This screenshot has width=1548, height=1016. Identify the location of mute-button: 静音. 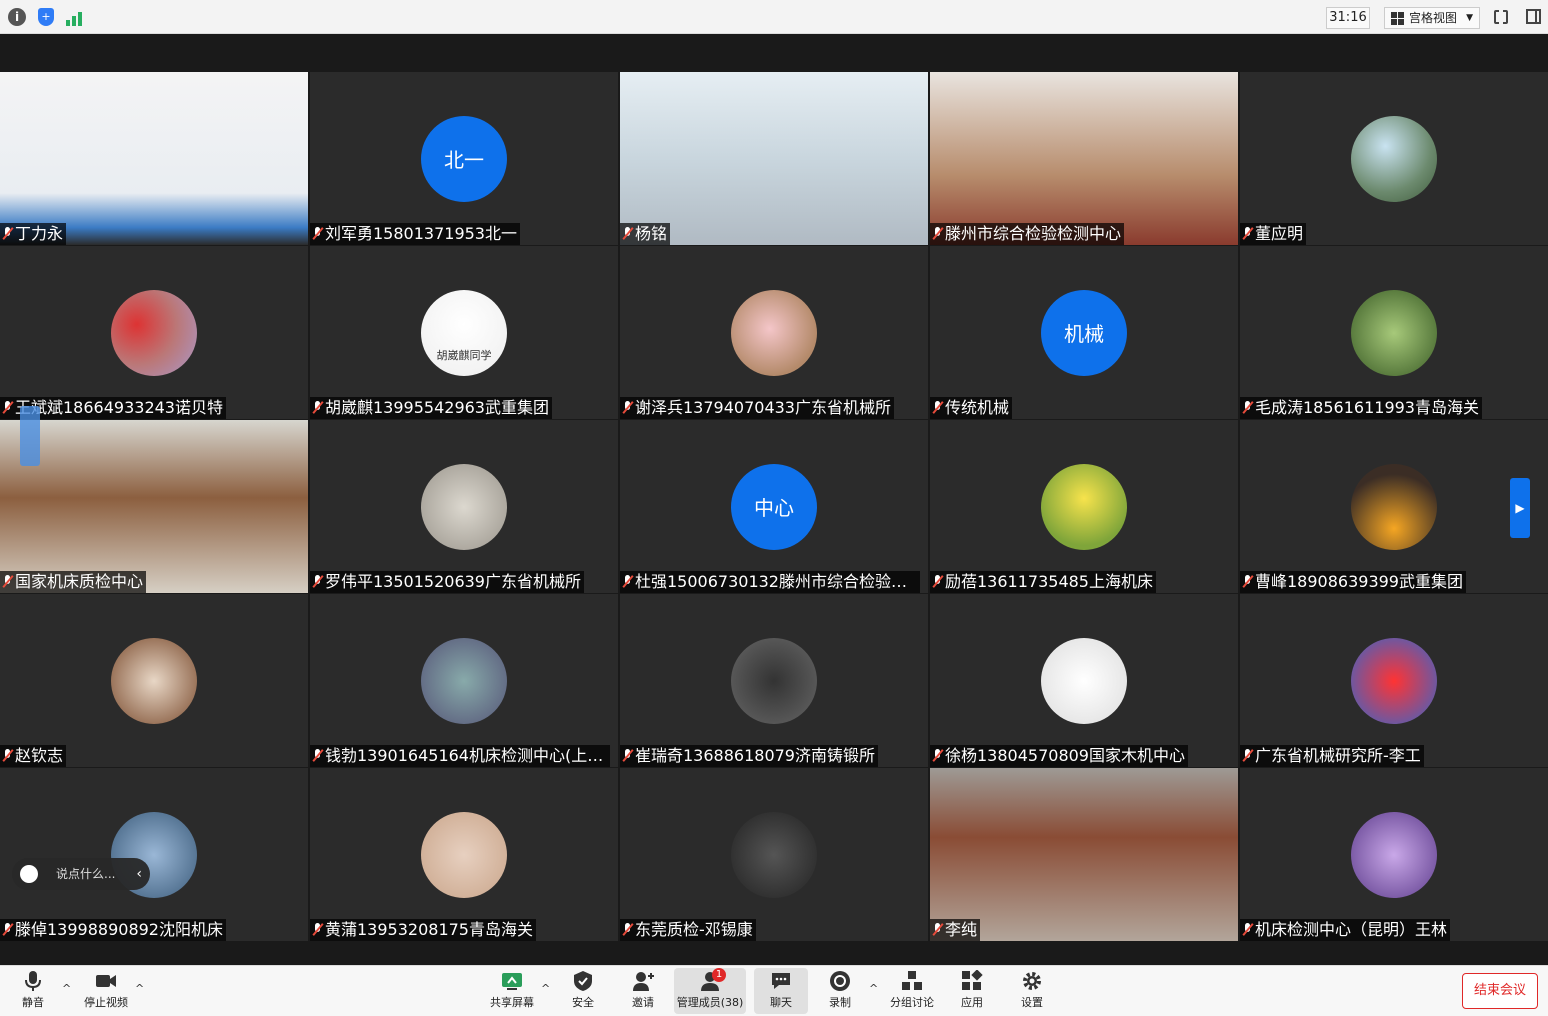
(33, 991).